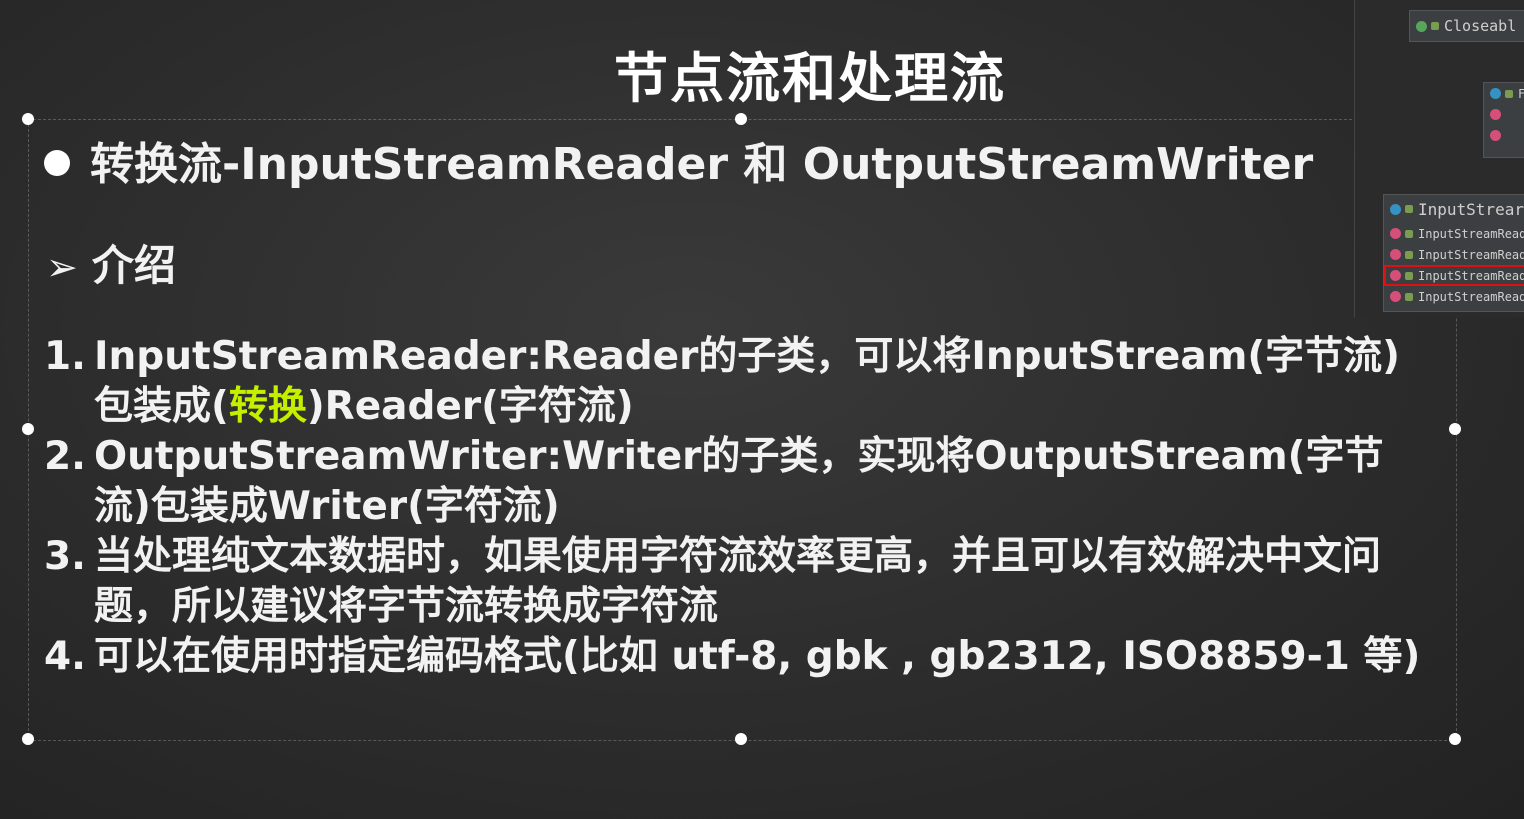 The image size is (1524, 819). Describe the element at coordinates (267, 406) in the screenshot. I see `highlighted-text: 转换` at that location.